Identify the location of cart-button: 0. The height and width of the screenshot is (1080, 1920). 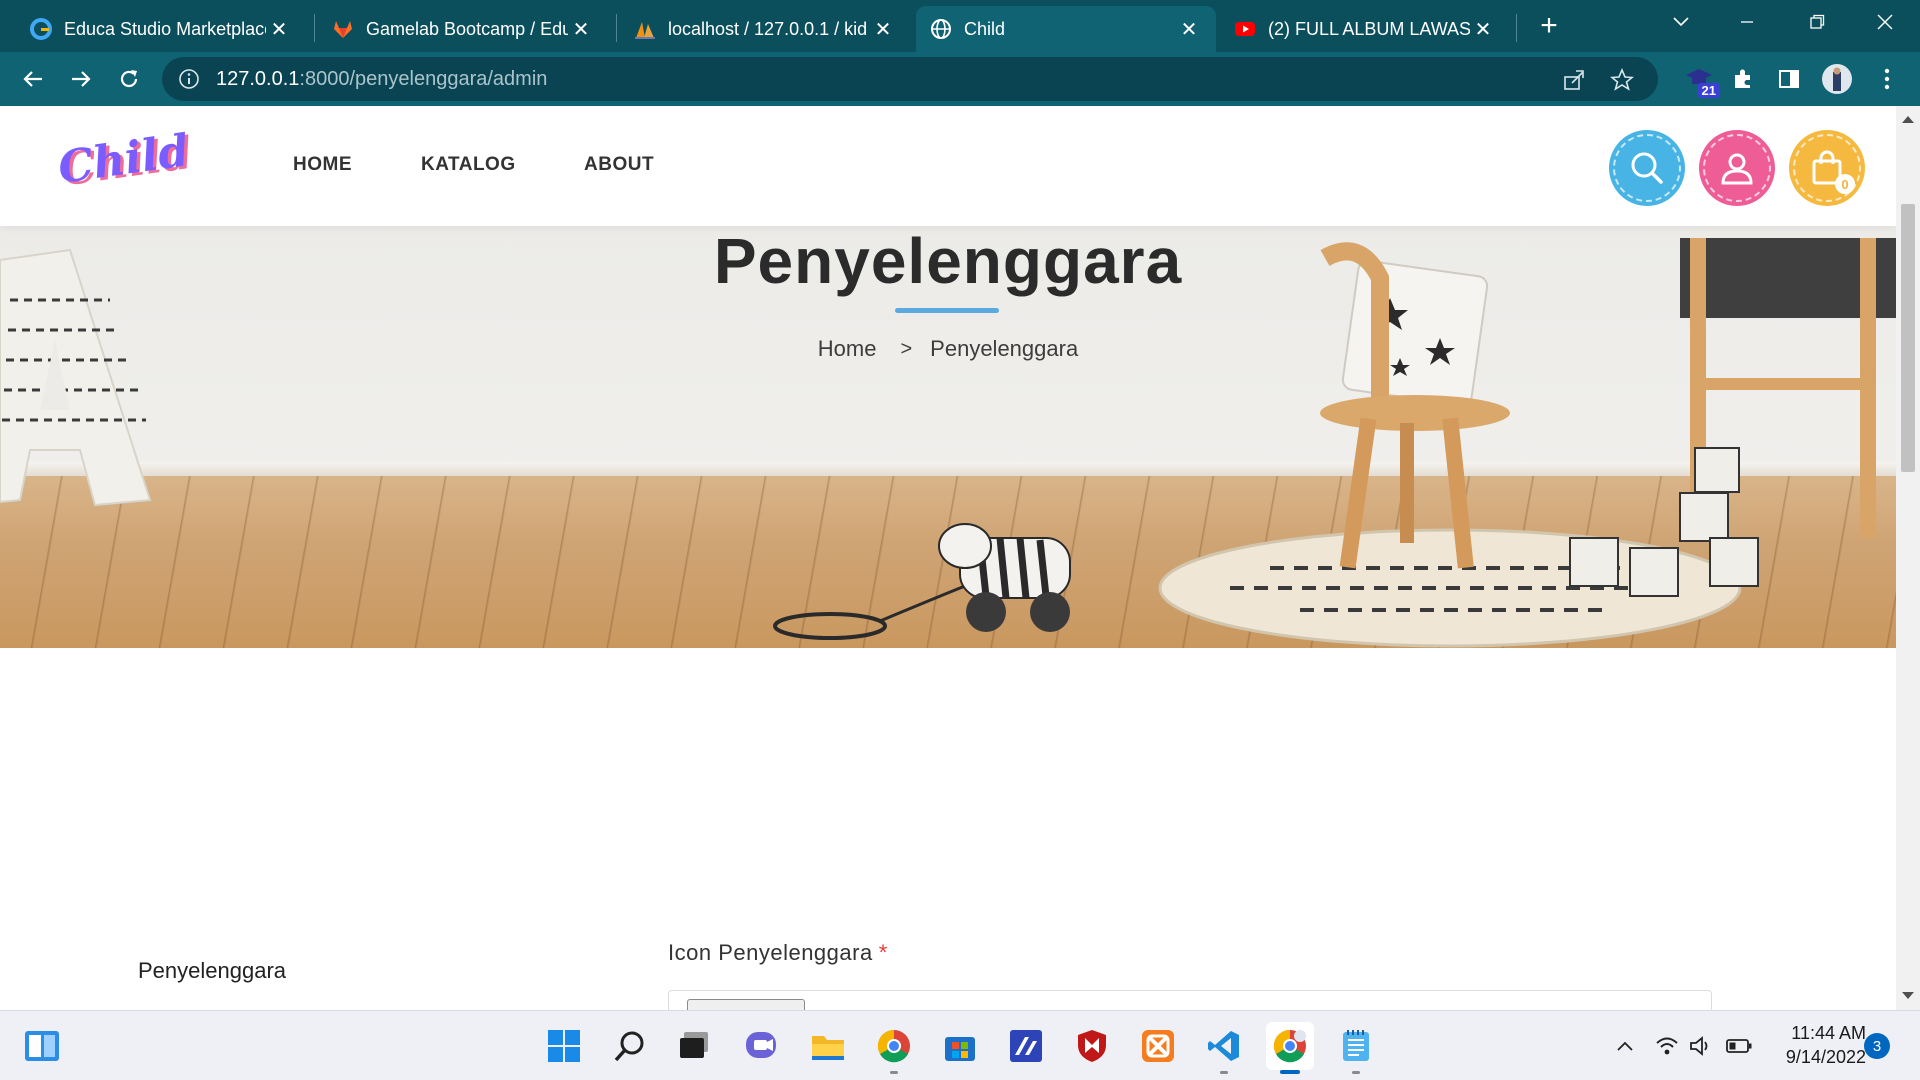
(1827, 168).